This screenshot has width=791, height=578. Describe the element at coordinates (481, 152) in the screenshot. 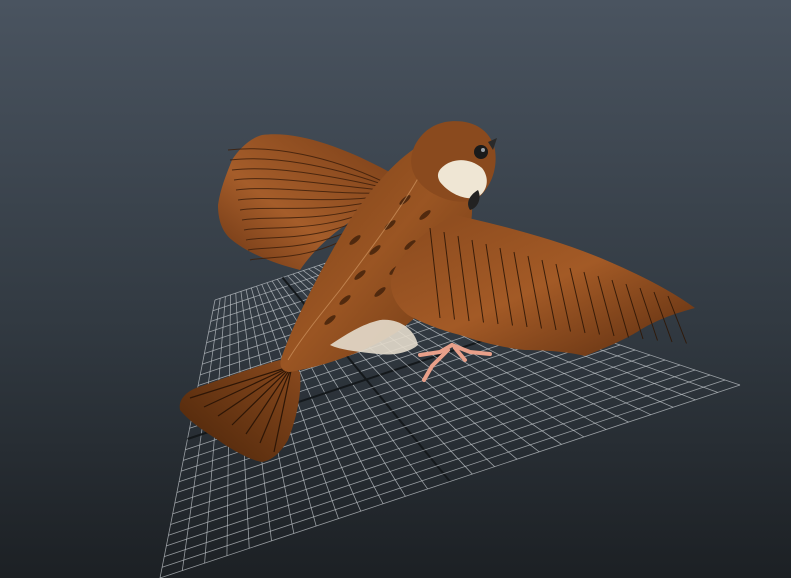

I see `eye` at that location.